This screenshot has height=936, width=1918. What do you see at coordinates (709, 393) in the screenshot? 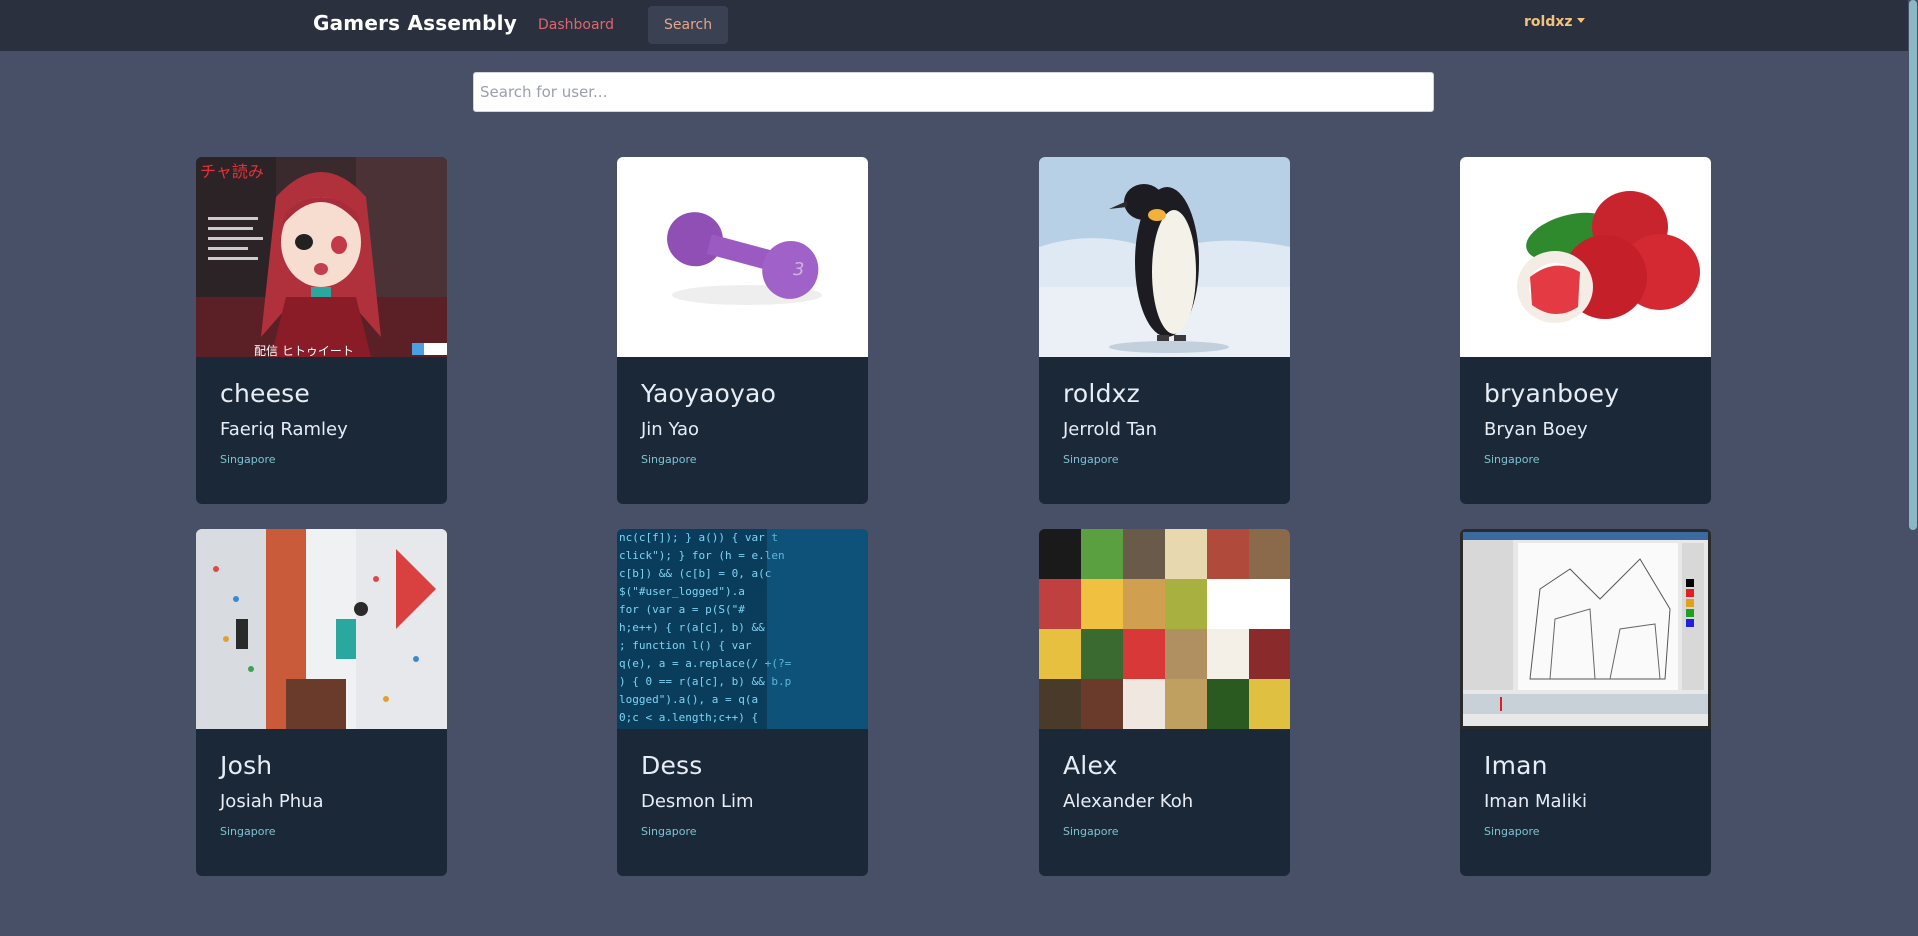
I see `card-username: Yaoyaoyao` at bounding box center [709, 393].